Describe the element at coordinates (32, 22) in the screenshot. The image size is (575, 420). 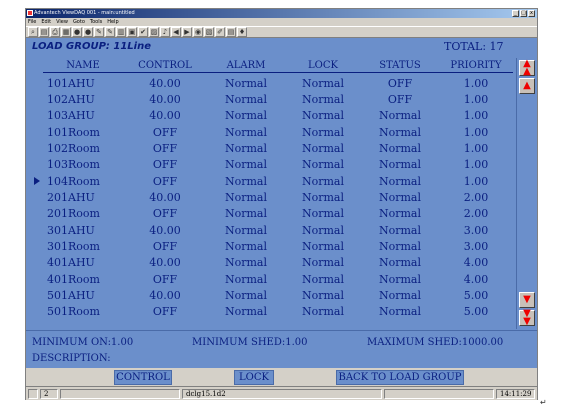
I see `menu-file: File` at that location.